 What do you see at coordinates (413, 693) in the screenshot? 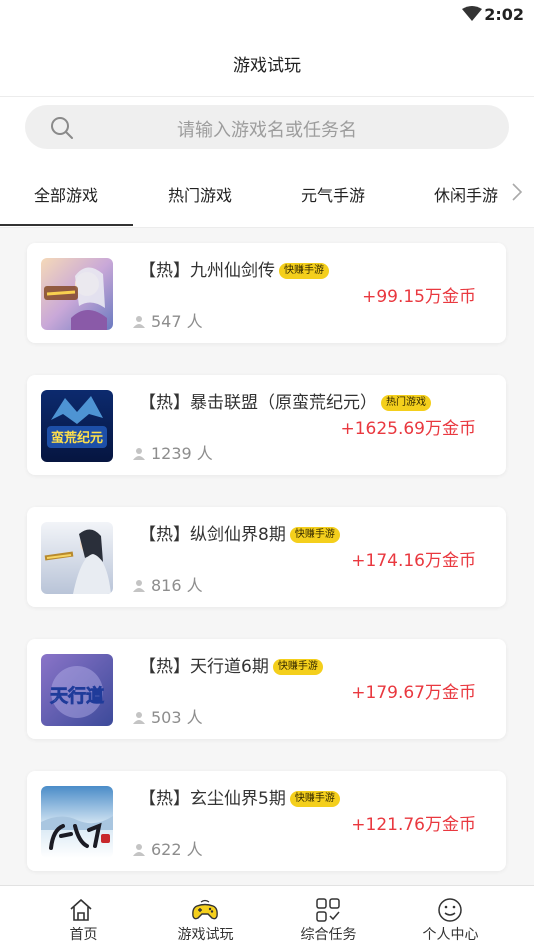
I see `reward-amount: +179.67万金币` at bounding box center [413, 693].